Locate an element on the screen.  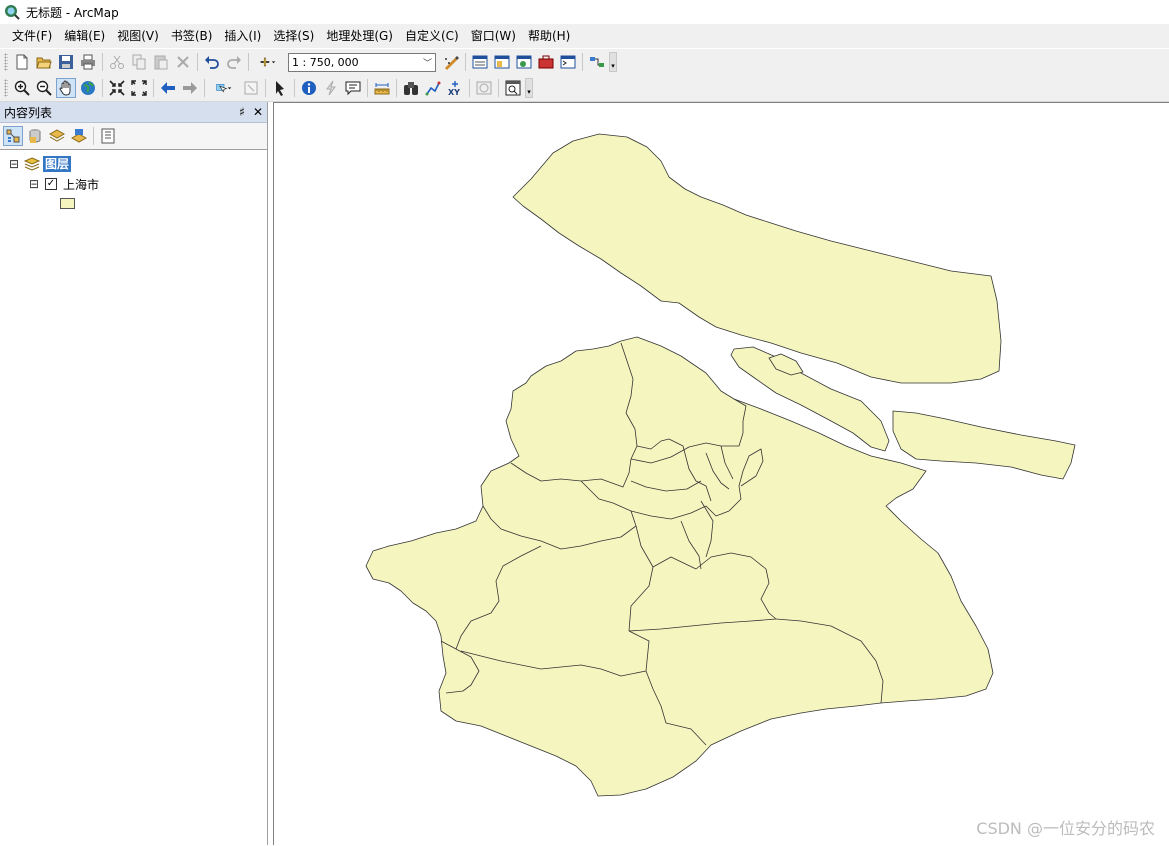
model-builder-icon is located at coordinates (597, 62).